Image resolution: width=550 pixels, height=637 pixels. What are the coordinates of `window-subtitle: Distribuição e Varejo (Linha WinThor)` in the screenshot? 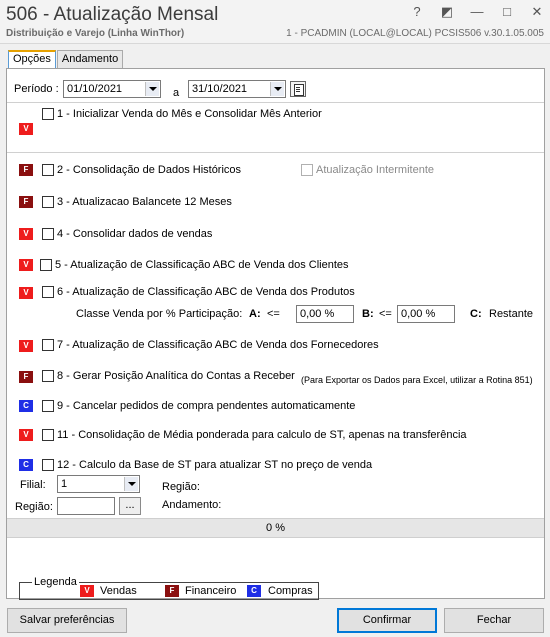 It's located at (95, 33).